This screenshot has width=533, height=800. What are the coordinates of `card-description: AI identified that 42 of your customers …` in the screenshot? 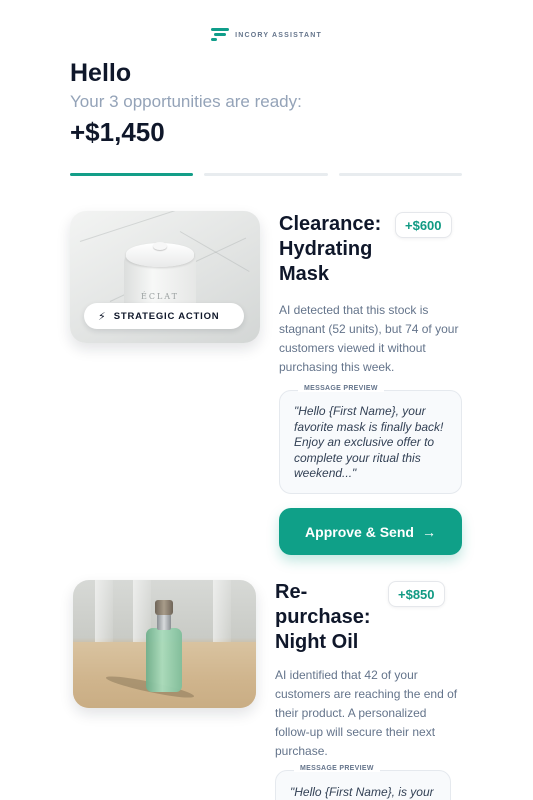 It's located at (366, 713).